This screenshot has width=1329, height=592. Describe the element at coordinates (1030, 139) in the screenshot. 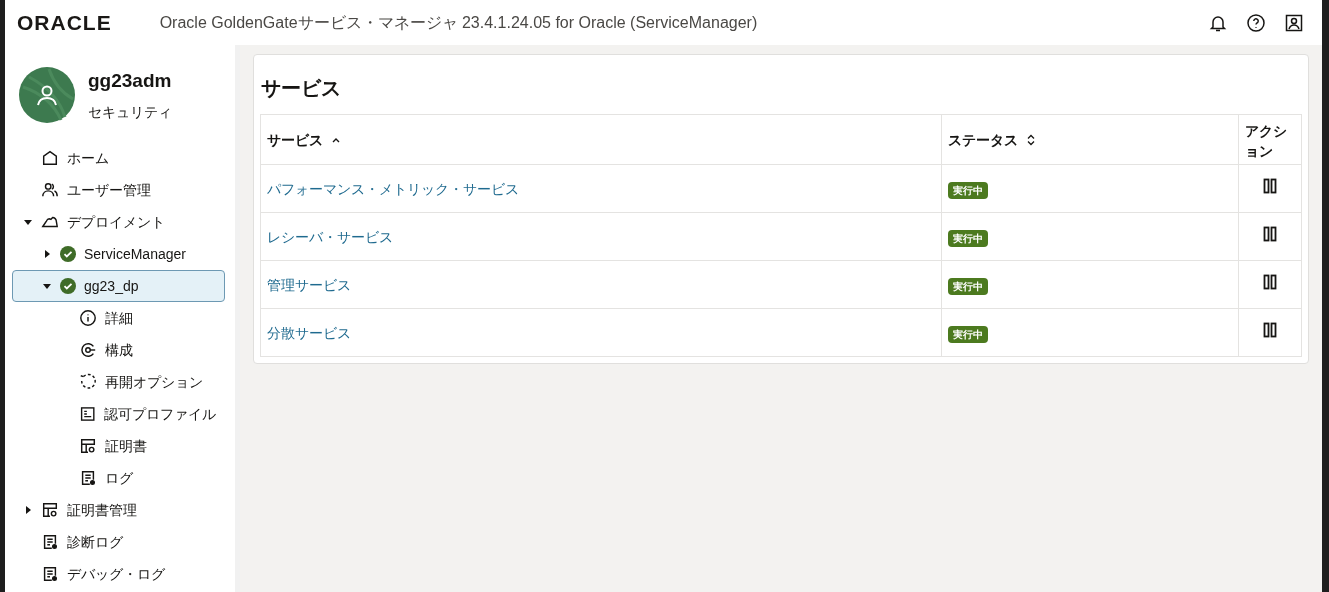

I see `sort-icon` at that location.